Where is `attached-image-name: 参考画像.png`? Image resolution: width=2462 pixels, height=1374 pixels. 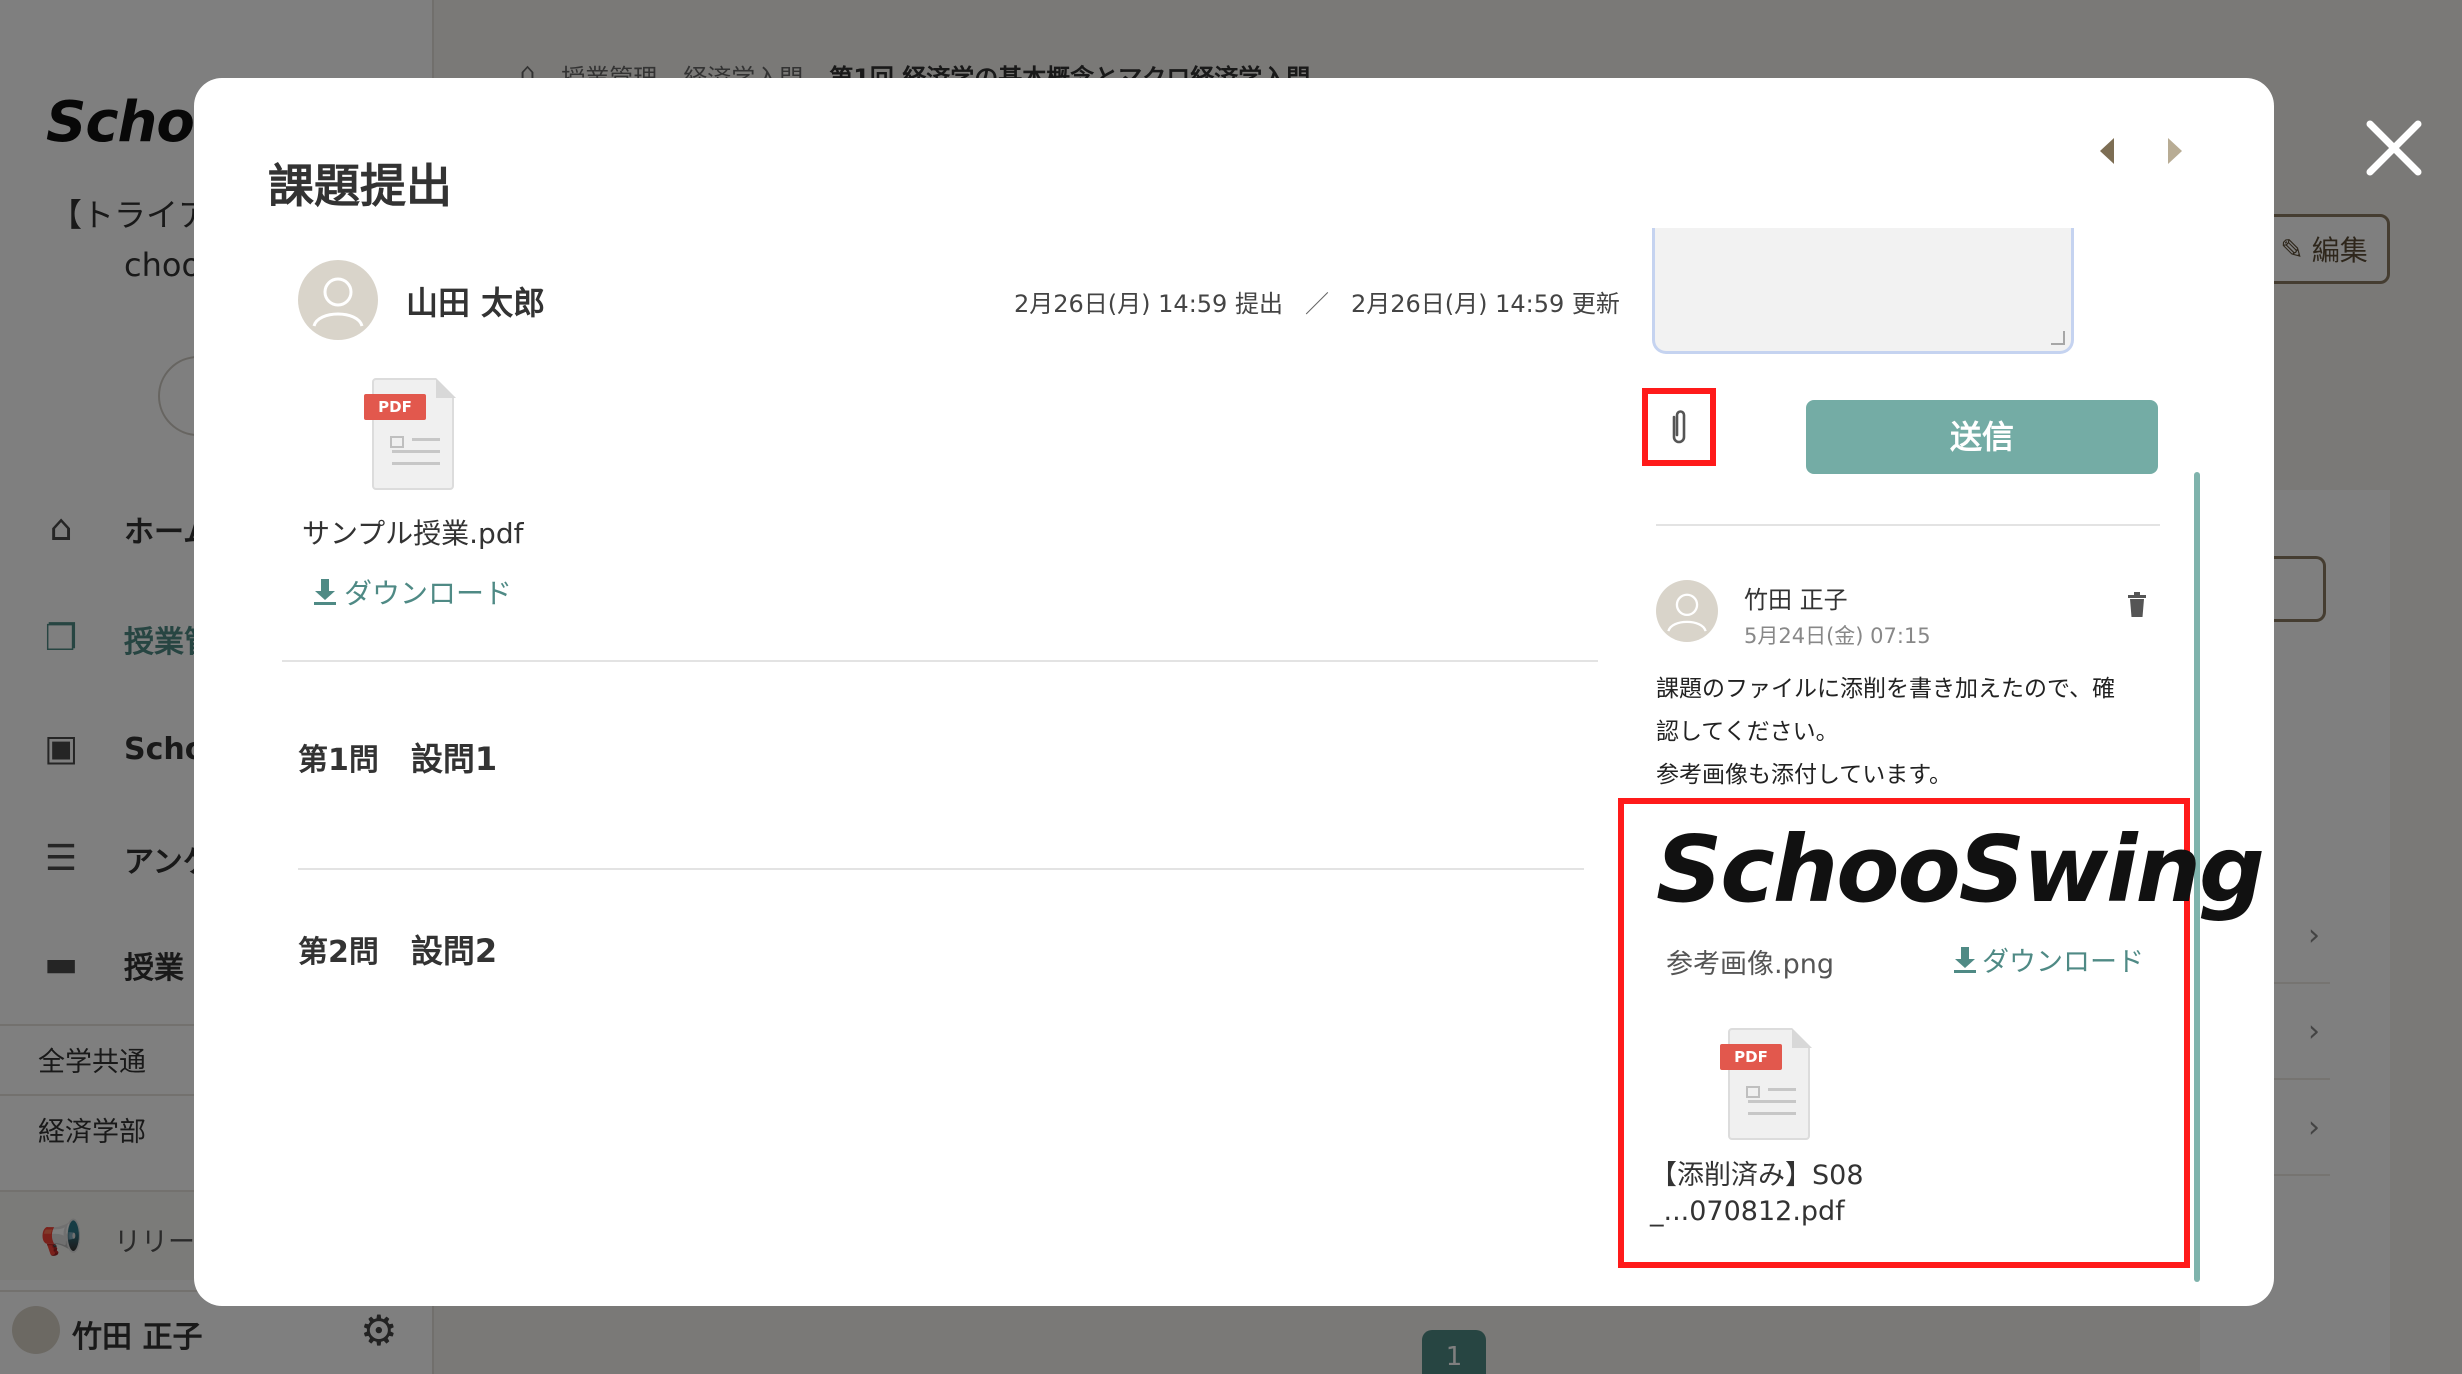
attached-image-name: 参考画像.png is located at coordinates (1750, 964).